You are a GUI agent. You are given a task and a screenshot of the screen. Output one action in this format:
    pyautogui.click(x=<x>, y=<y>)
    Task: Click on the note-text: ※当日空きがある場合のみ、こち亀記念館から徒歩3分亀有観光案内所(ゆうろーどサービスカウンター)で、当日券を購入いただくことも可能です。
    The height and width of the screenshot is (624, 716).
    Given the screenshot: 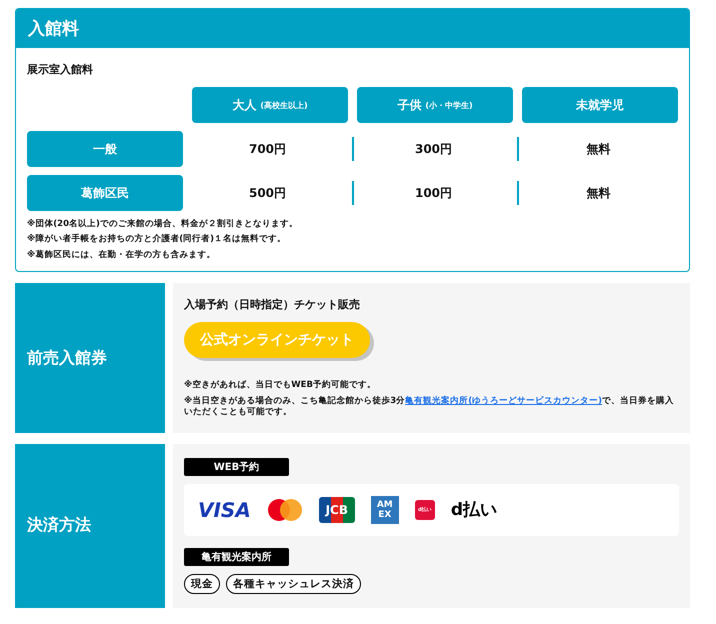 What is the action you would take?
    pyautogui.click(x=429, y=407)
    